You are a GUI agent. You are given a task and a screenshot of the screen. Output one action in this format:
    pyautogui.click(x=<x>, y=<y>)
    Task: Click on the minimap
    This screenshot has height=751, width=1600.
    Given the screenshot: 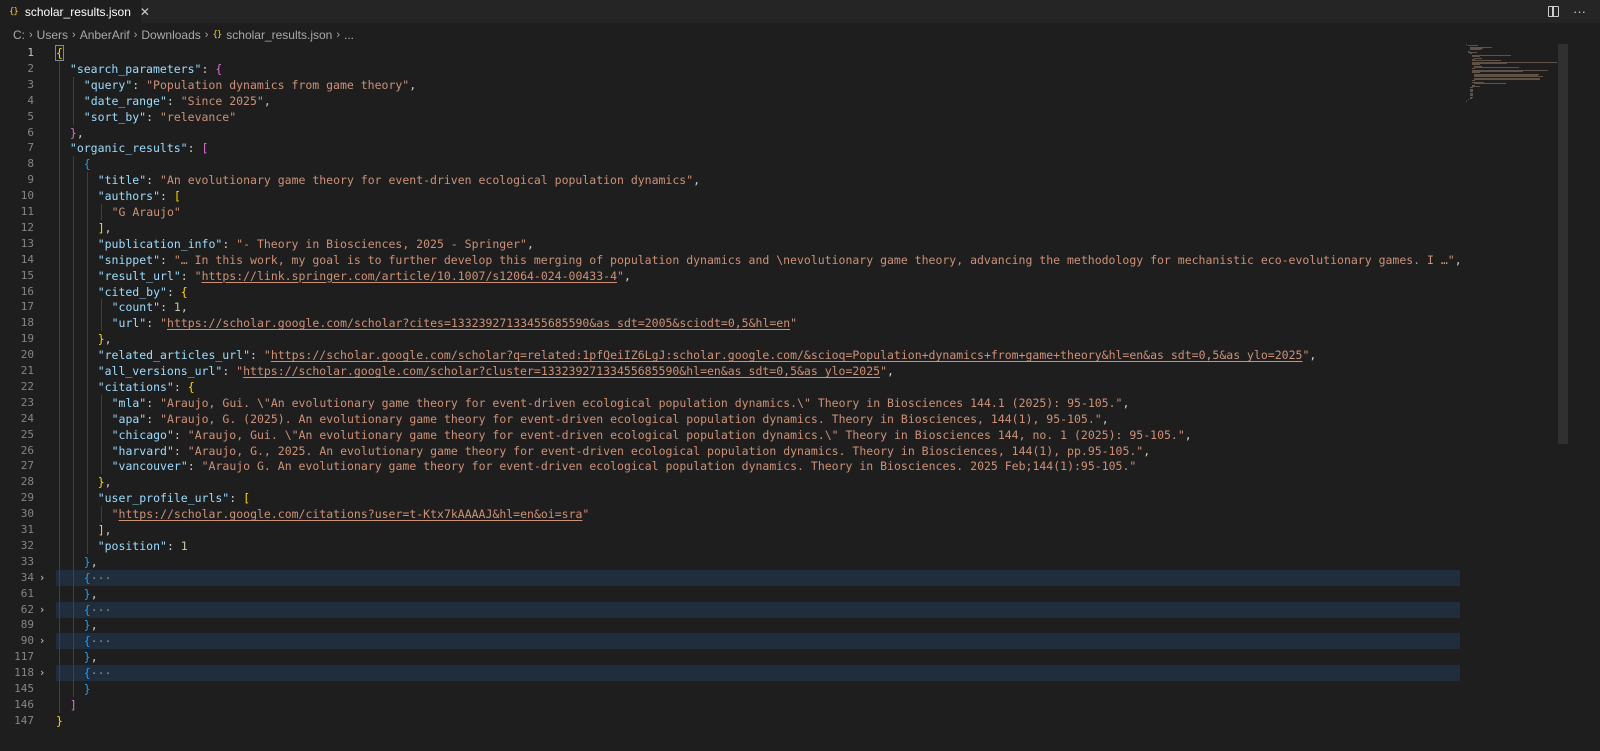 What is the action you would take?
    pyautogui.click(x=1510, y=74)
    